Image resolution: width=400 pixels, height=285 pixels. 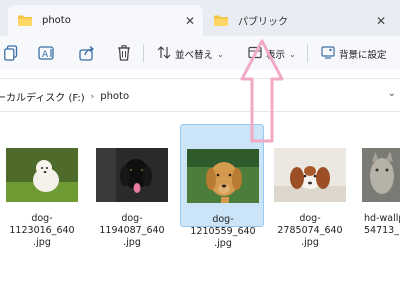 What do you see at coordinates (11, 53) in the screenshot?
I see `copy-icon` at bounding box center [11, 53].